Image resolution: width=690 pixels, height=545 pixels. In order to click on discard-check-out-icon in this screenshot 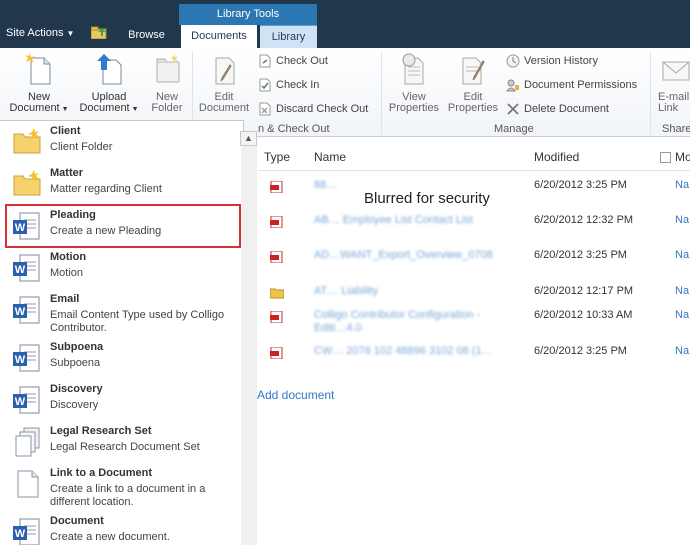, I will do `click(265, 109)`.